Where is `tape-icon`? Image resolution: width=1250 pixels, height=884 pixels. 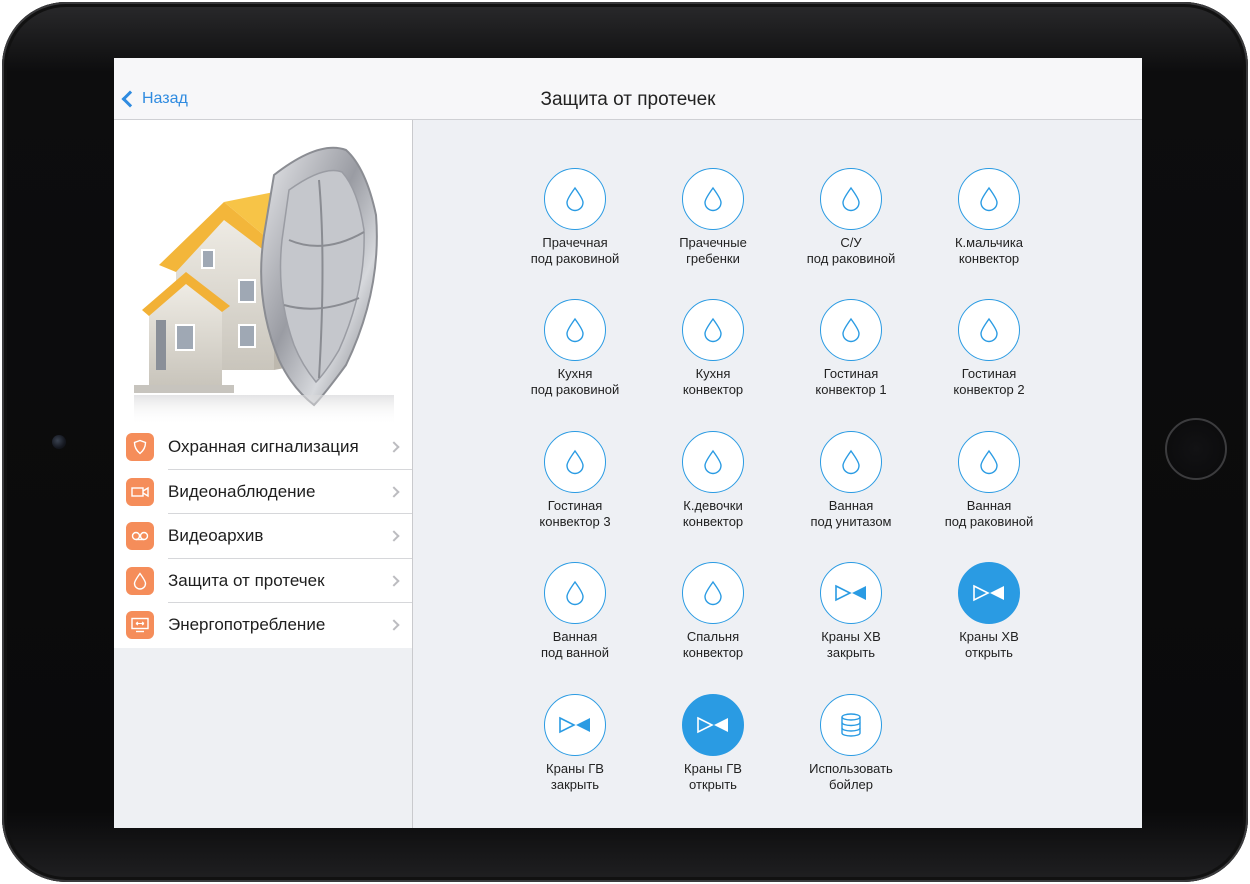
tape-icon is located at coordinates (140, 536).